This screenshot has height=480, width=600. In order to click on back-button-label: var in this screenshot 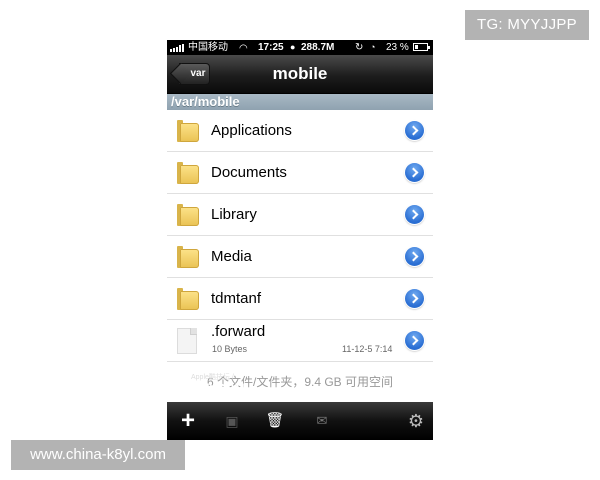, I will do `click(198, 73)`.